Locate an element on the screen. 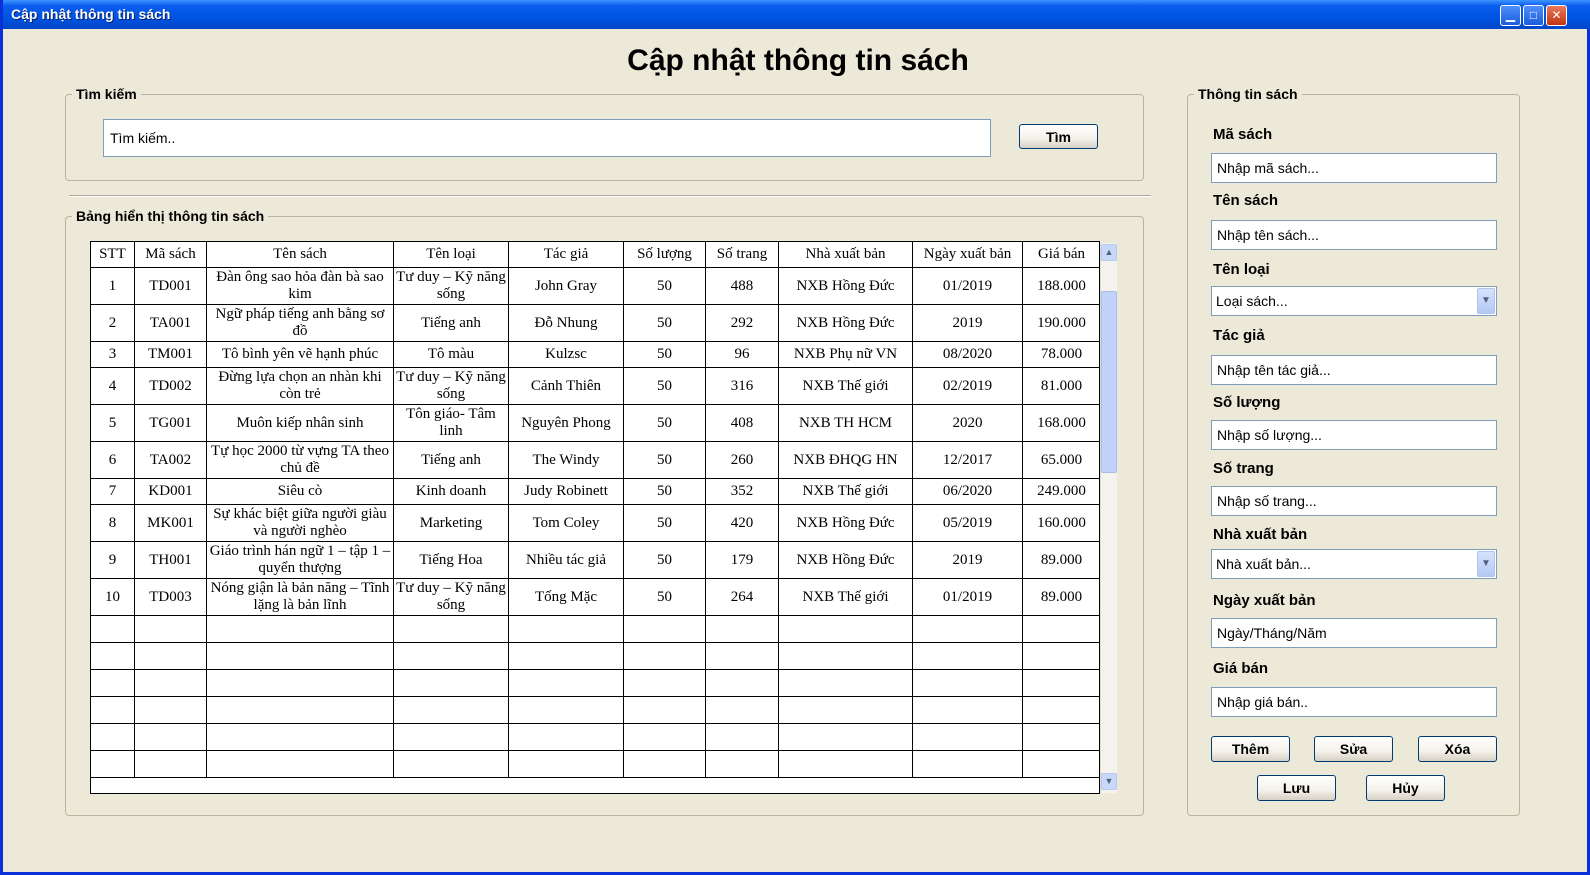  table-cell: Tô màu is located at coordinates (451, 354).